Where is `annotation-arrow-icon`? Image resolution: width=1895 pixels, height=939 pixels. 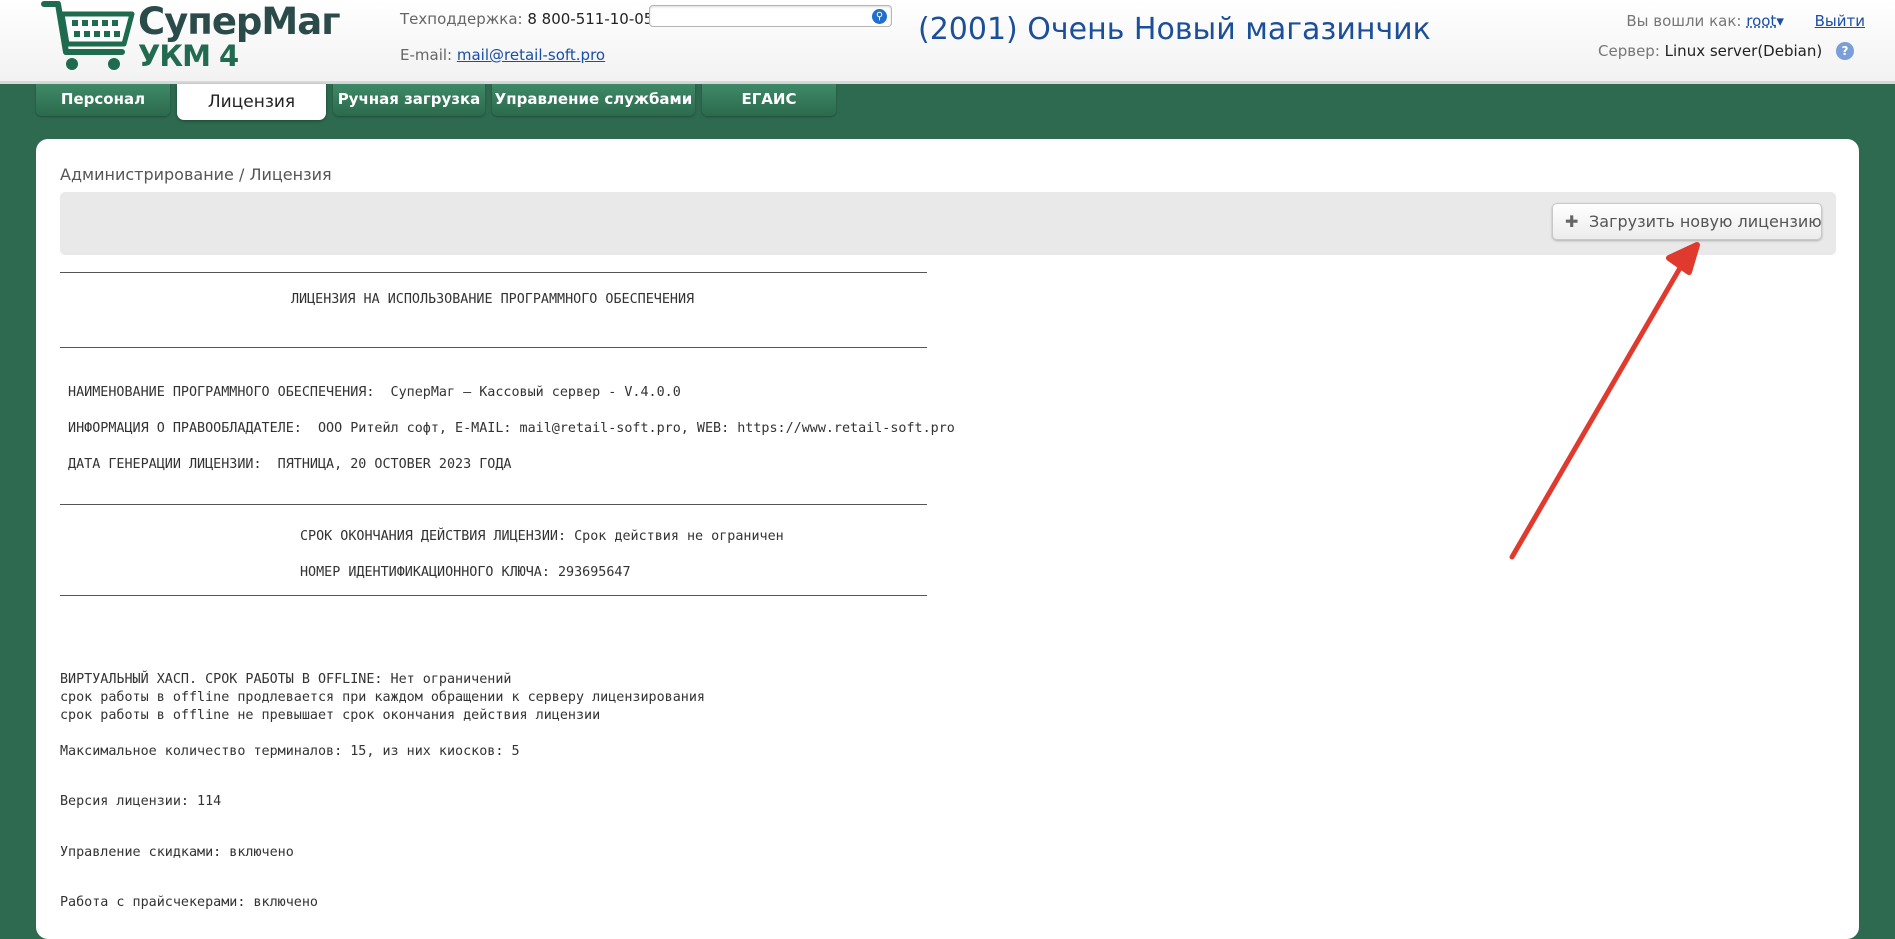
annotation-arrow-icon is located at coordinates (1604, 401).